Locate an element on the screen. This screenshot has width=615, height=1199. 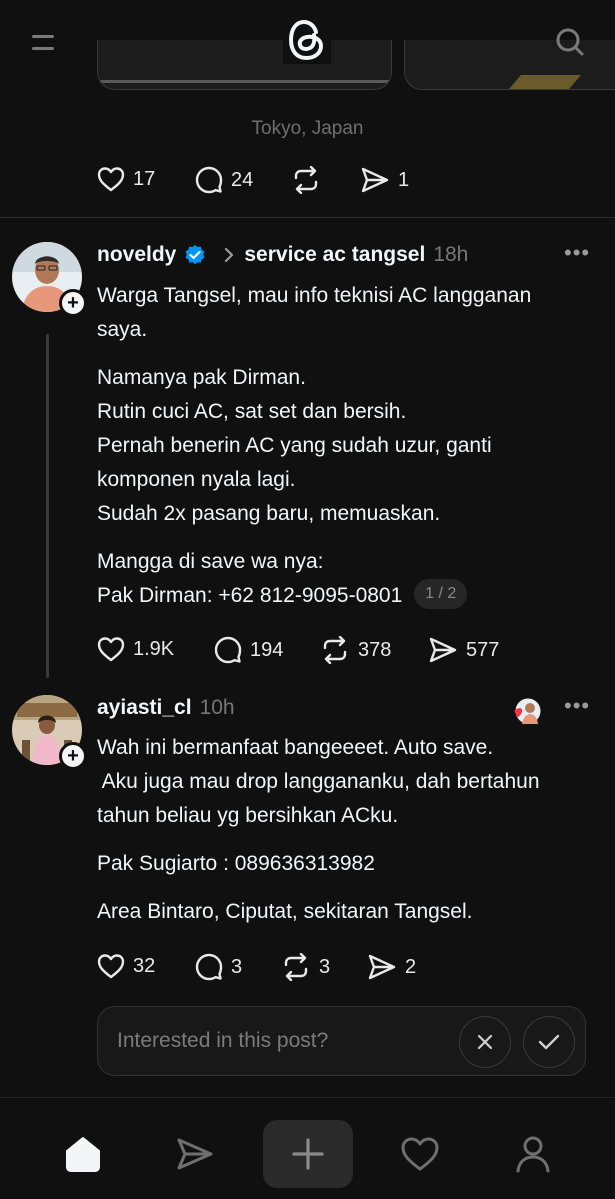
like-button: 17 is located at coordinates (126, 179).